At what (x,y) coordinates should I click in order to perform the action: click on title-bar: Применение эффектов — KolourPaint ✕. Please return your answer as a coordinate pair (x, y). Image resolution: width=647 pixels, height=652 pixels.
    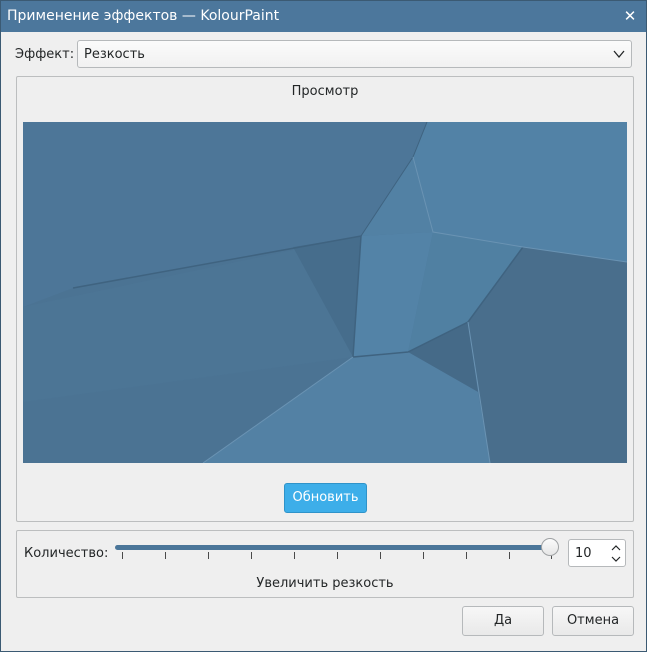
    Looking at the image, I should click on (323, 16).